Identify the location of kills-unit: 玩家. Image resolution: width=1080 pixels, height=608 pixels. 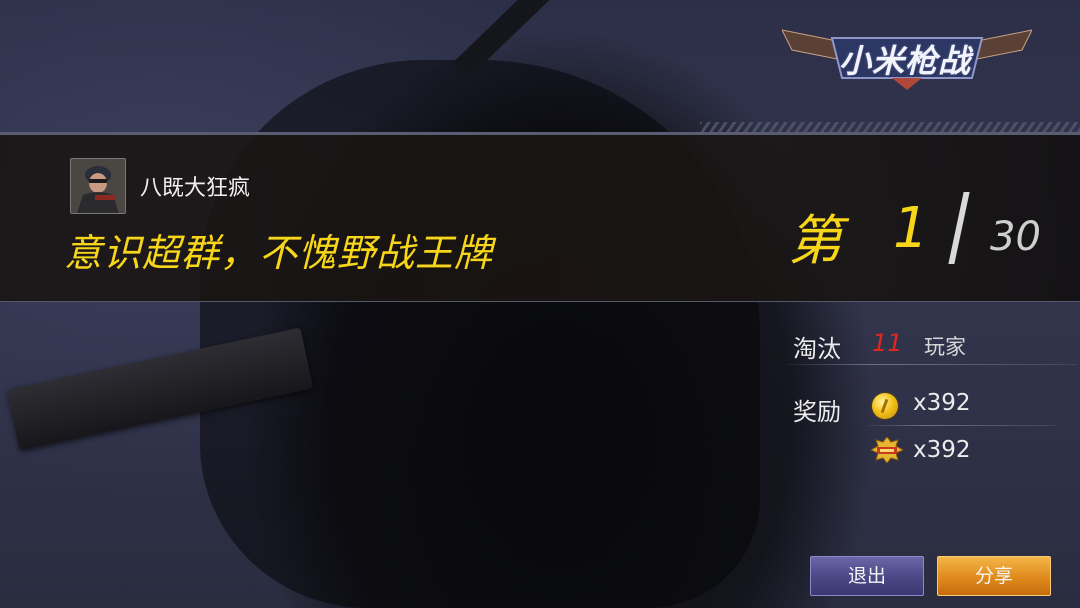
(945, 347).